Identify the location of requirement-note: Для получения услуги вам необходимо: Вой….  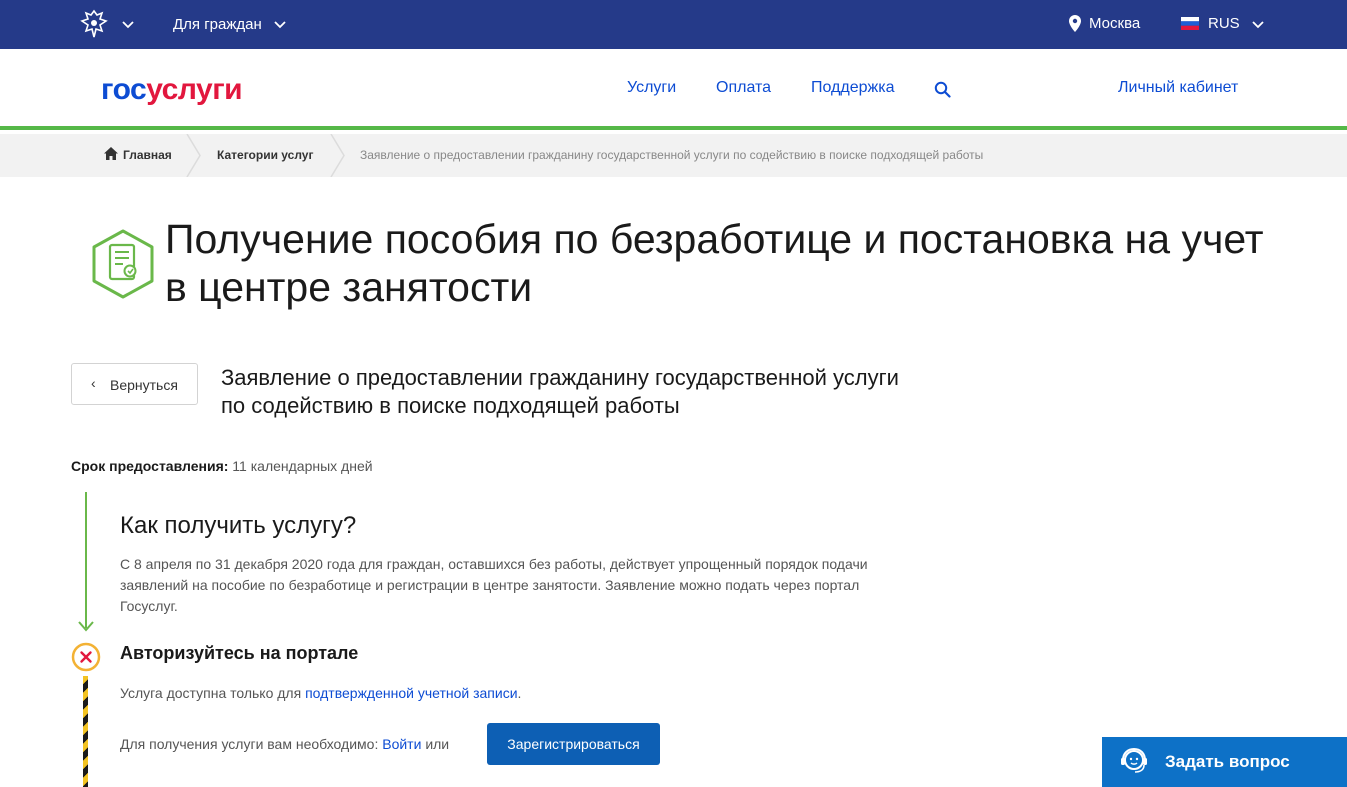
(284, 744).